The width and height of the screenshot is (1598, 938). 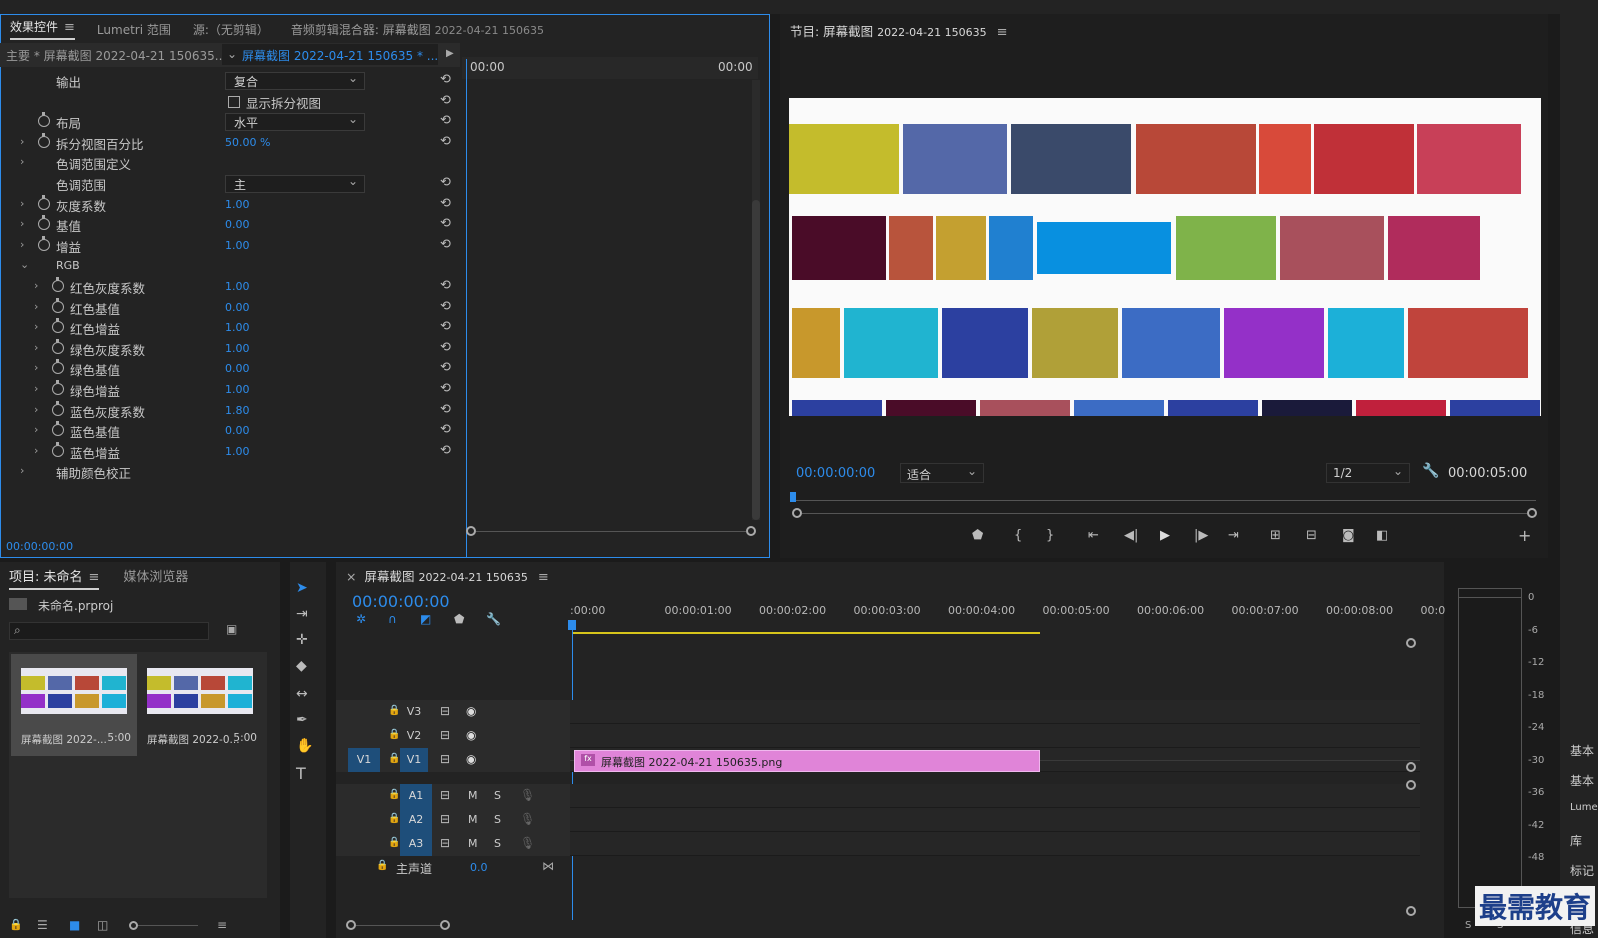 I want to click on property-select: 水平, so click(x=295, y=122).